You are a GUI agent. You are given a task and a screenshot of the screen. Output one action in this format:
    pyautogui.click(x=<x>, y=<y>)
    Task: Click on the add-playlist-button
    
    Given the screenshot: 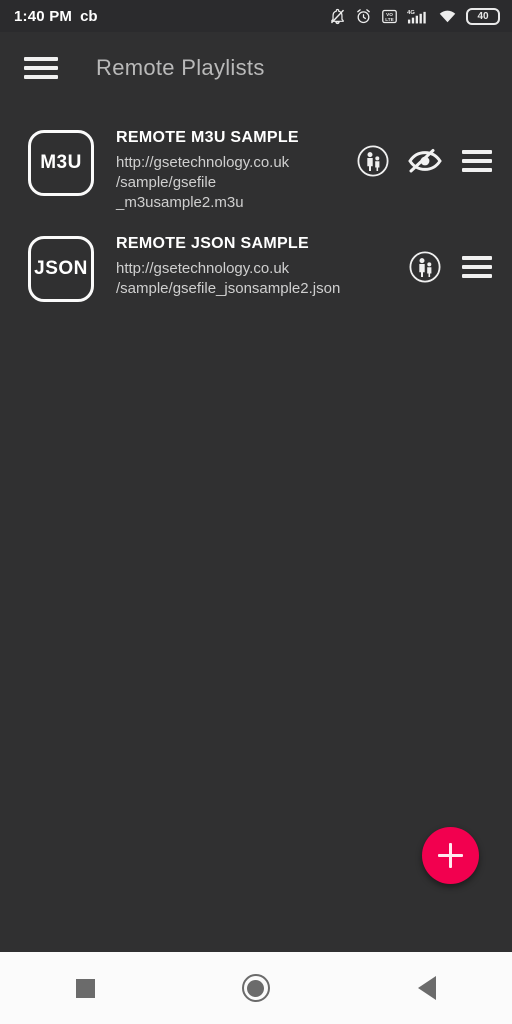 What is the action you would take?
    pyautogui.click(x=450, y=855)
    